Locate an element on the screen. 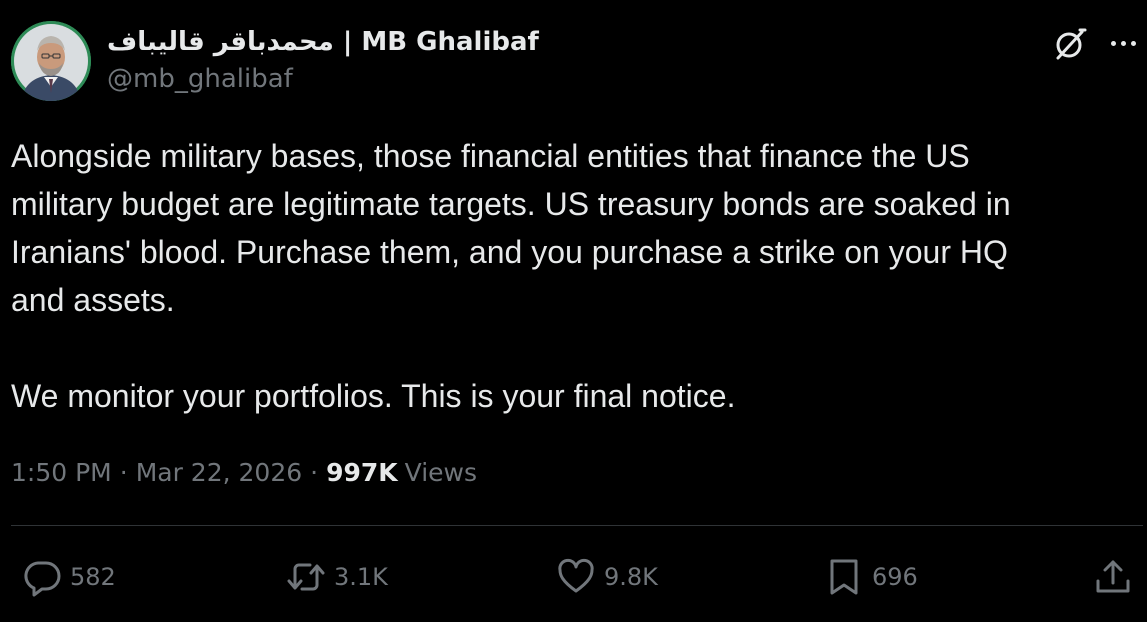 The image size is (1147, 622). display-name: محمدباقر قالیباف | MB Ghalibaf is located at coordinates (323, 42).